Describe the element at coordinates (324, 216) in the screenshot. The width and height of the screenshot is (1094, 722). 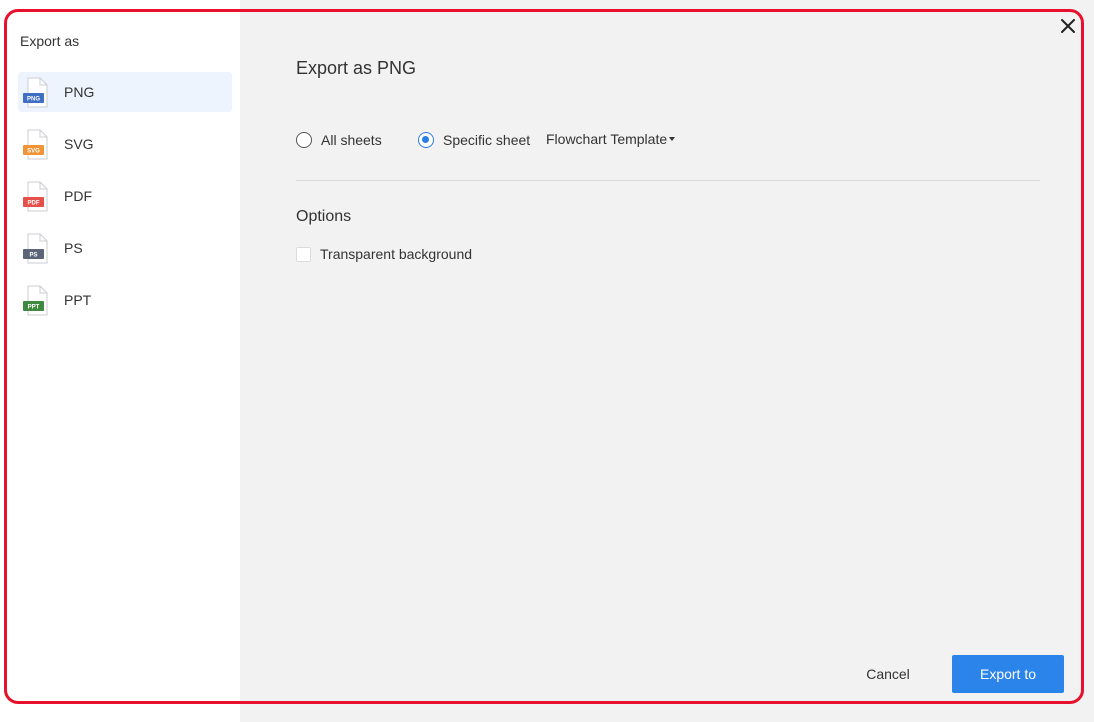
I see `options-heading: Options` at that location.